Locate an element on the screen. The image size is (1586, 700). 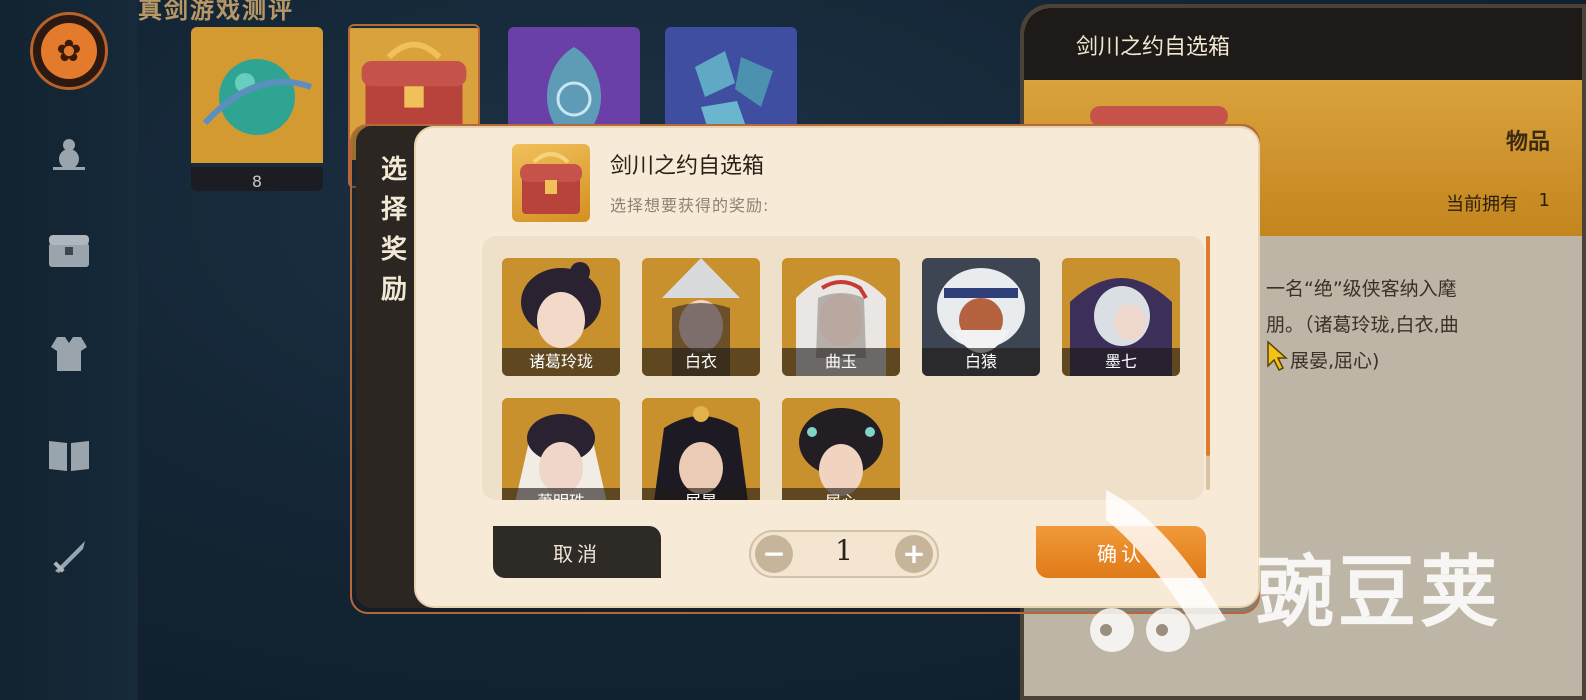
tab-char: 奖 is located at coordinates (393, 250).